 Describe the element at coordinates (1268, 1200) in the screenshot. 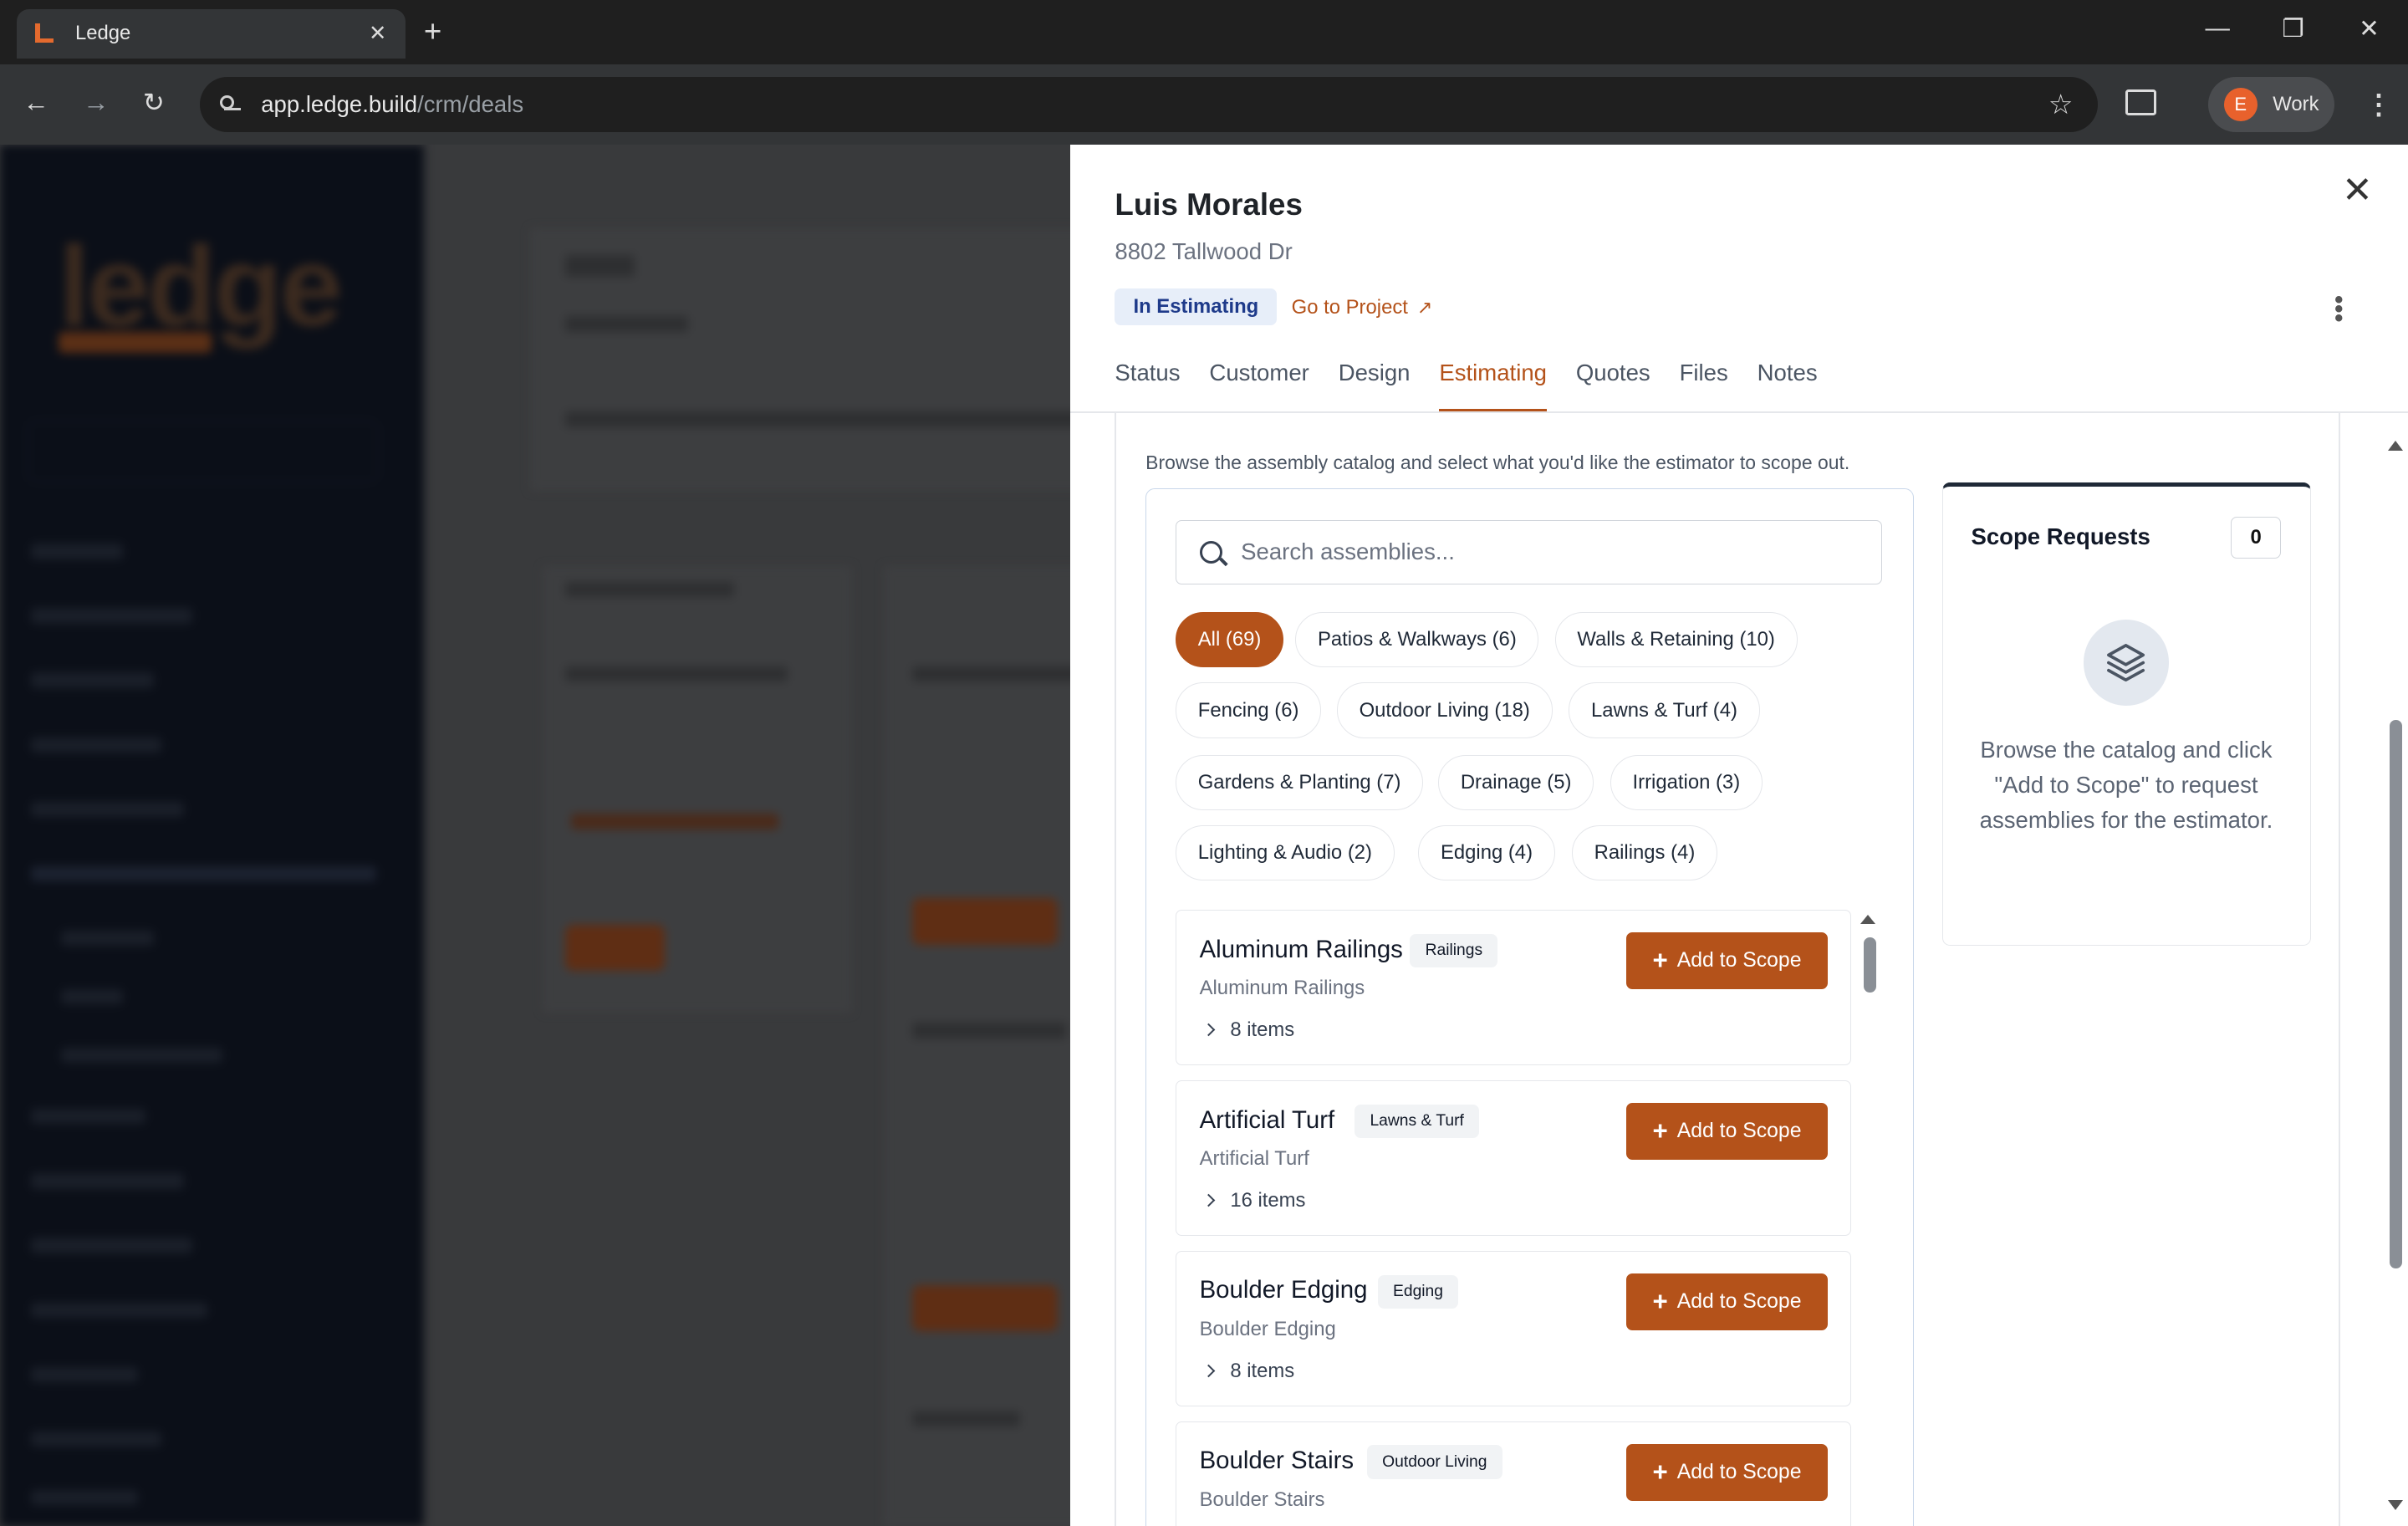

I see `assembly-item-count: 16 items` at that location.